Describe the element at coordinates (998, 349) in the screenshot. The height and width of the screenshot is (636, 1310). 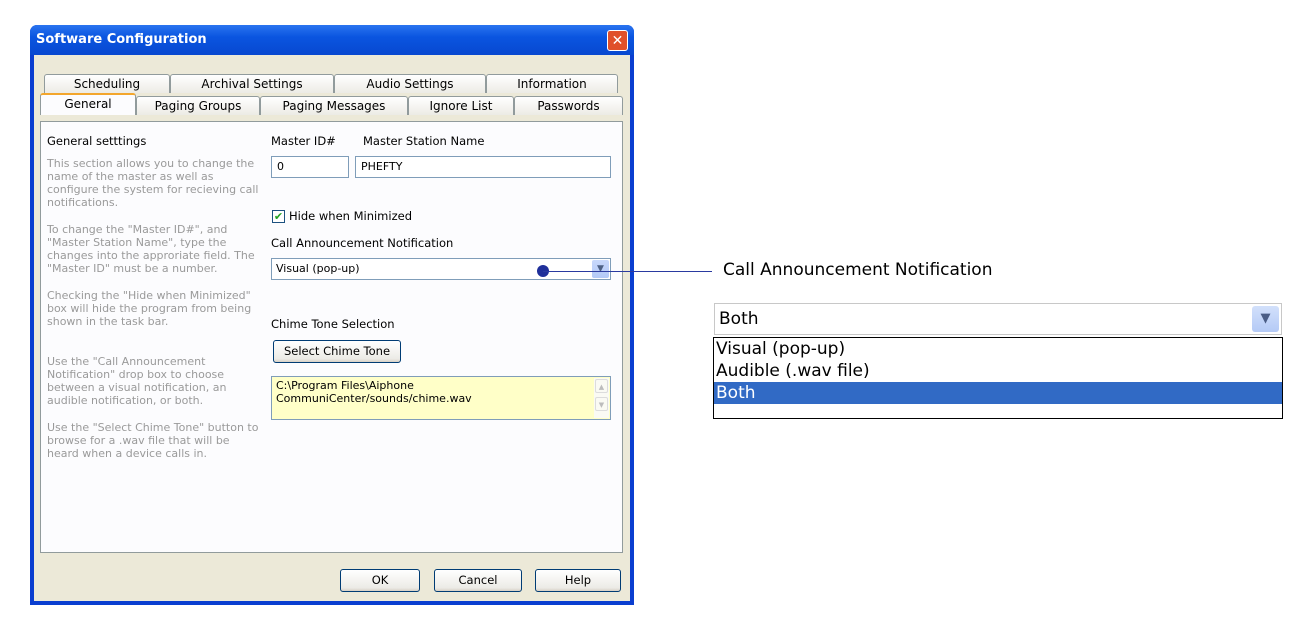
I see `dropdown-option-visual: Visual (pop-up)` at that location.